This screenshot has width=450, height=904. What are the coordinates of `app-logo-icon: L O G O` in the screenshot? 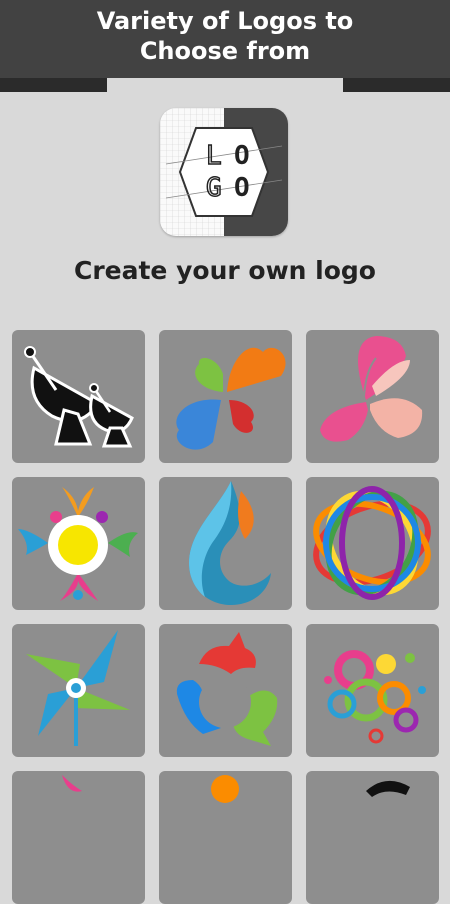 It's located at (224, 172).